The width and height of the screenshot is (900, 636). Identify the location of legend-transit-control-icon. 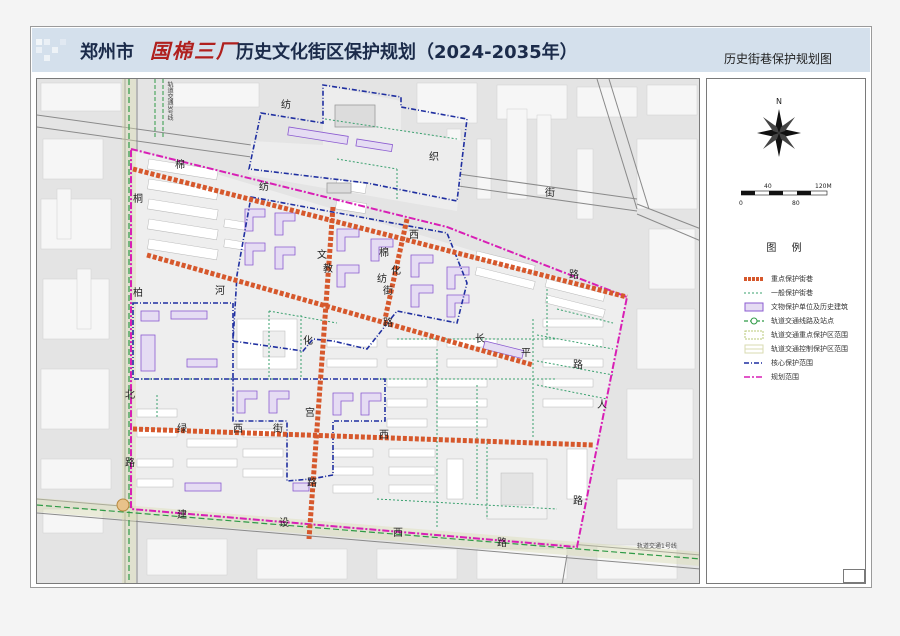
(754, 349).